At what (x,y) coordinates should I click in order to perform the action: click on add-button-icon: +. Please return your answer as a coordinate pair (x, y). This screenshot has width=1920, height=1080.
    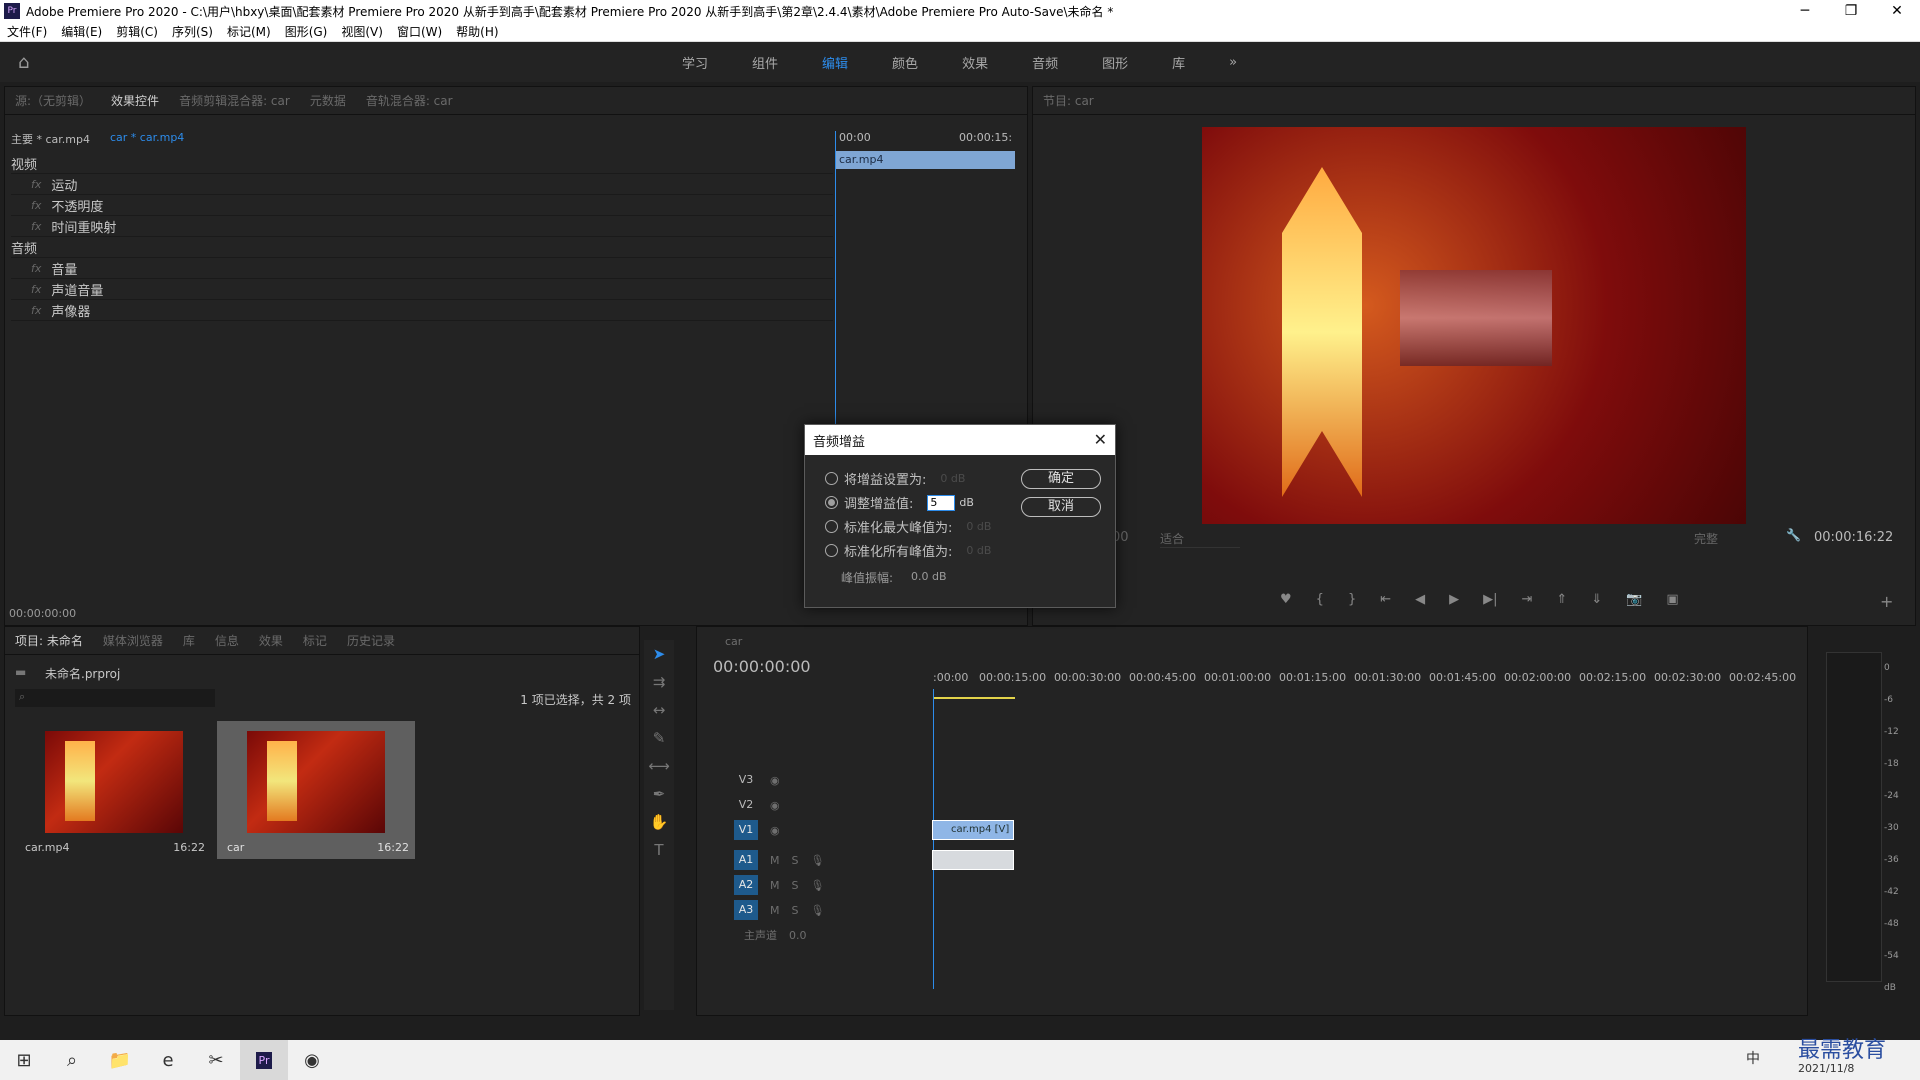
    Looking at the image, I should click on (1886, 601).